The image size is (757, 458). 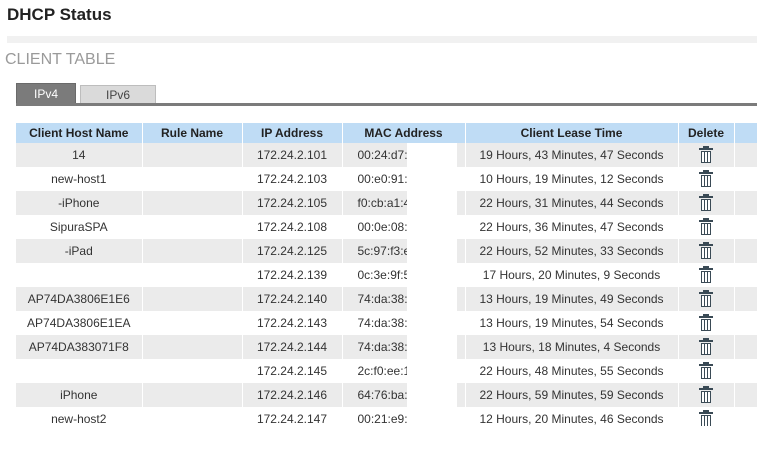 What do you see at coordinates (404, 416) in the screenshot?
I see `mac-address-cell: 00:21:e9:` at bounding box center [404, 416].